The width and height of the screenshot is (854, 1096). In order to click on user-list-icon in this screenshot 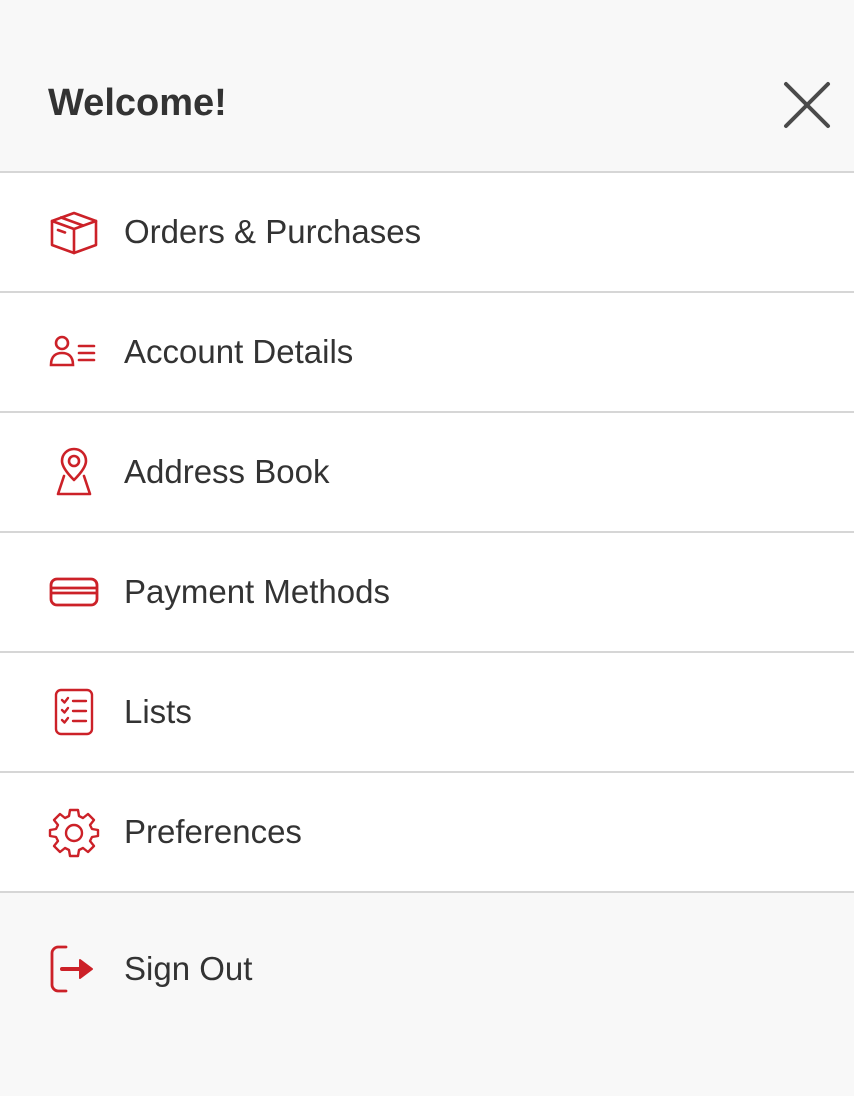, I will do `click(74, 352)`.